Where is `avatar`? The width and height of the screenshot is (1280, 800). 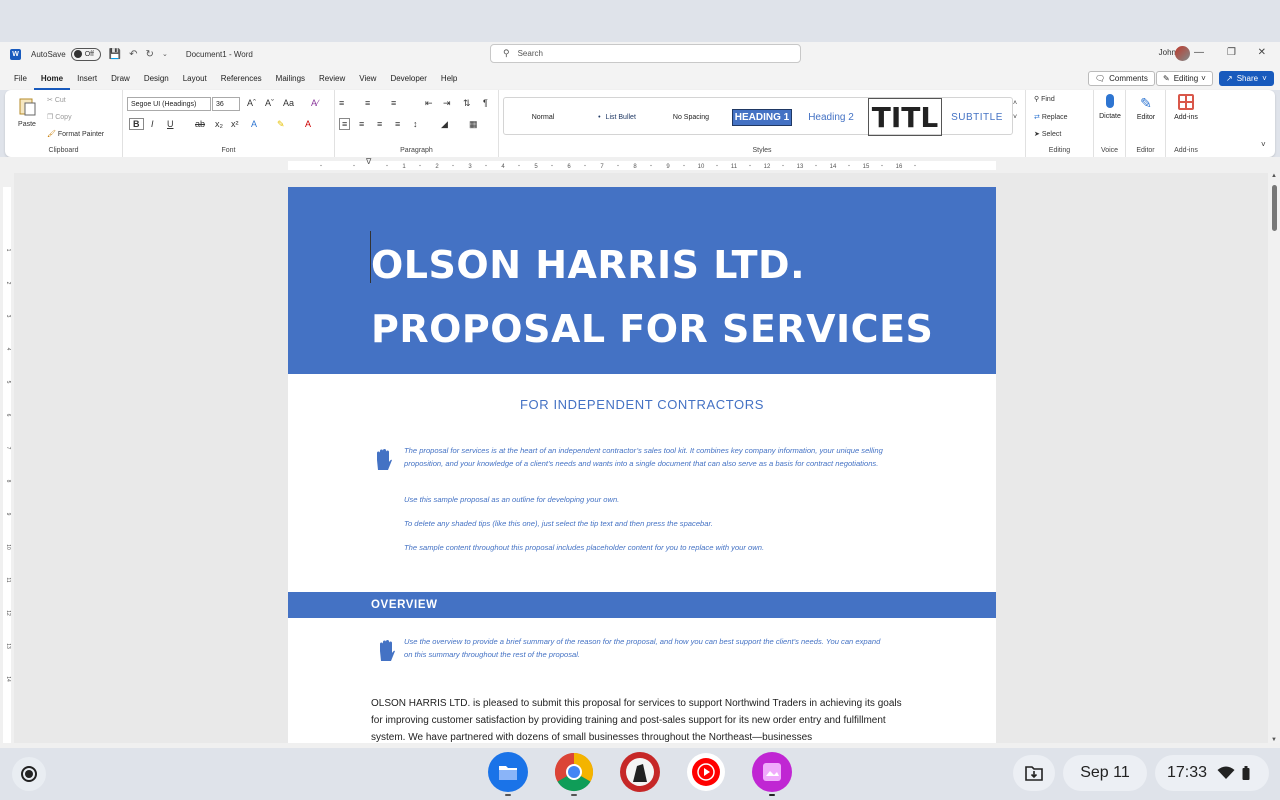 avatar is located at coordinates (1182, 53).